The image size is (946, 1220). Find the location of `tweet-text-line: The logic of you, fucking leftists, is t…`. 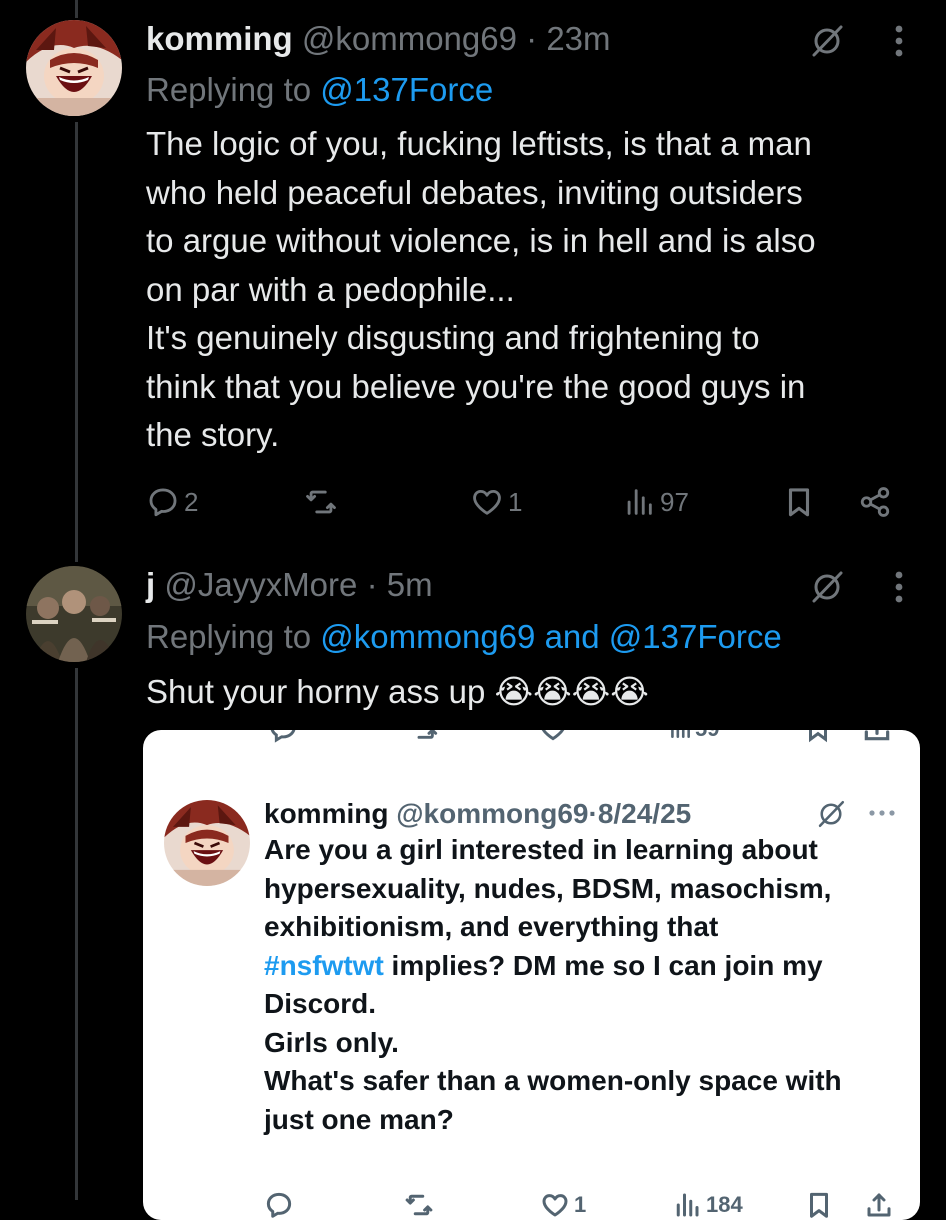

tweet-text-line: The logic of you, fucking leftists, is t… is located at coordinates (479, 143).